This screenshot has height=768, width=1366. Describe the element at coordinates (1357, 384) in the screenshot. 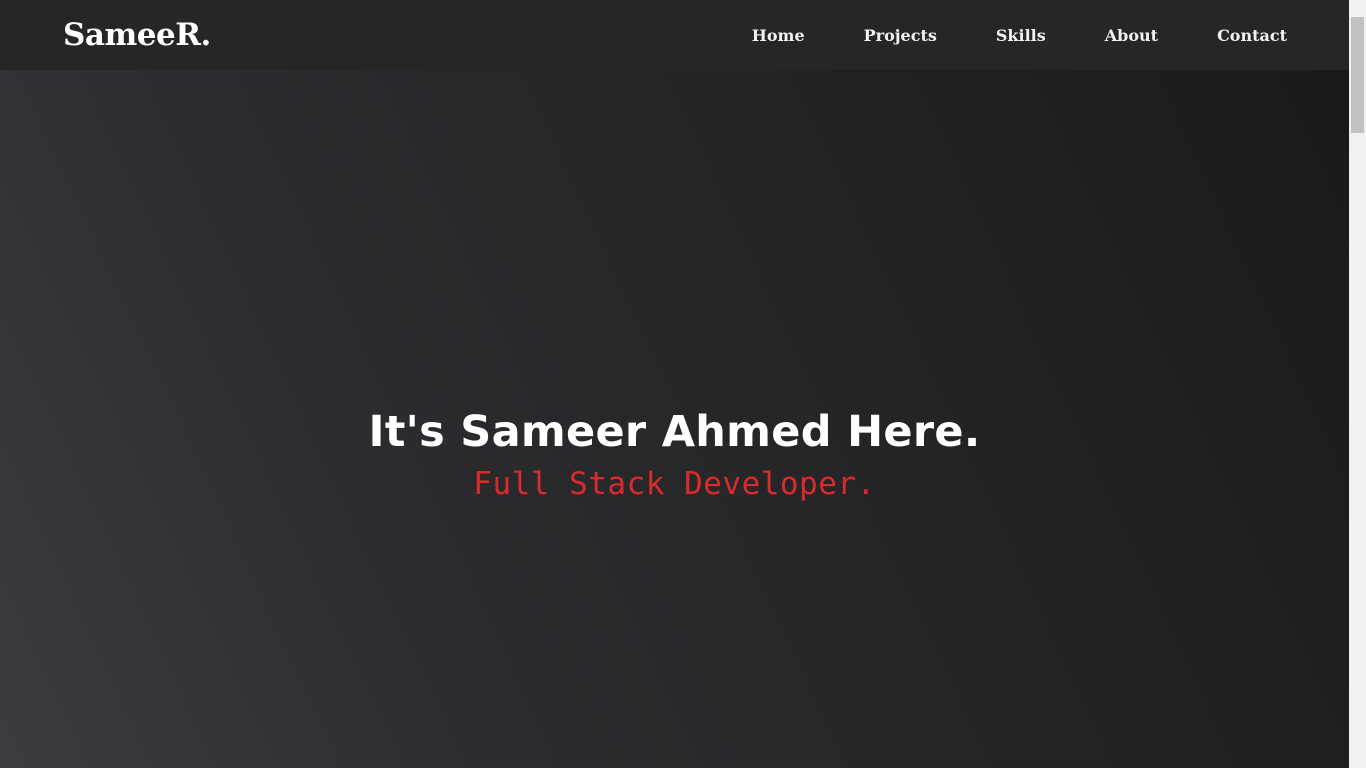

I see `vertical-scrollbar` at that location.